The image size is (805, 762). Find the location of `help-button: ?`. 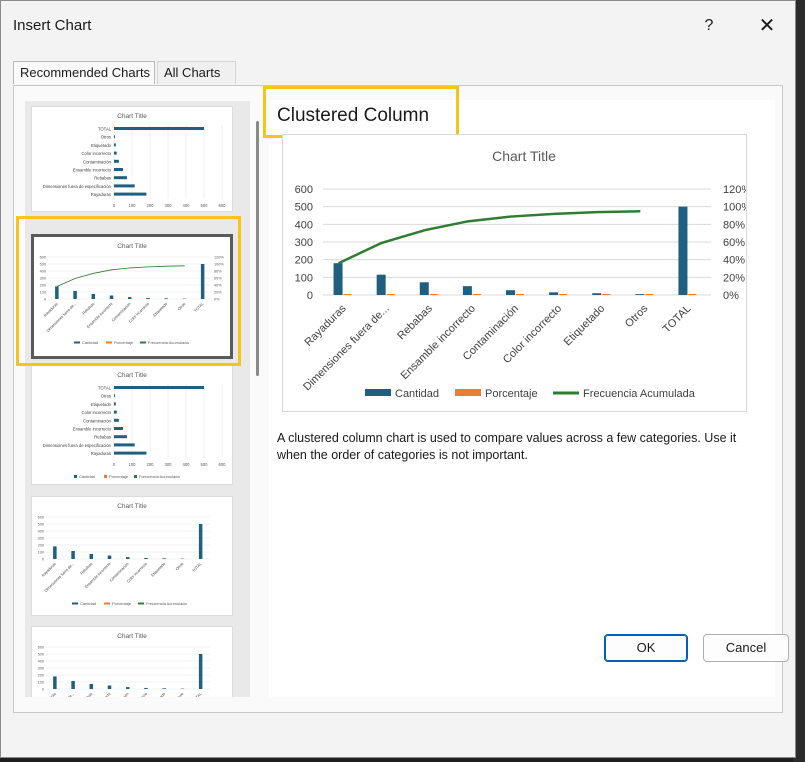

help-button: ? is located at coordinates (709, 26).